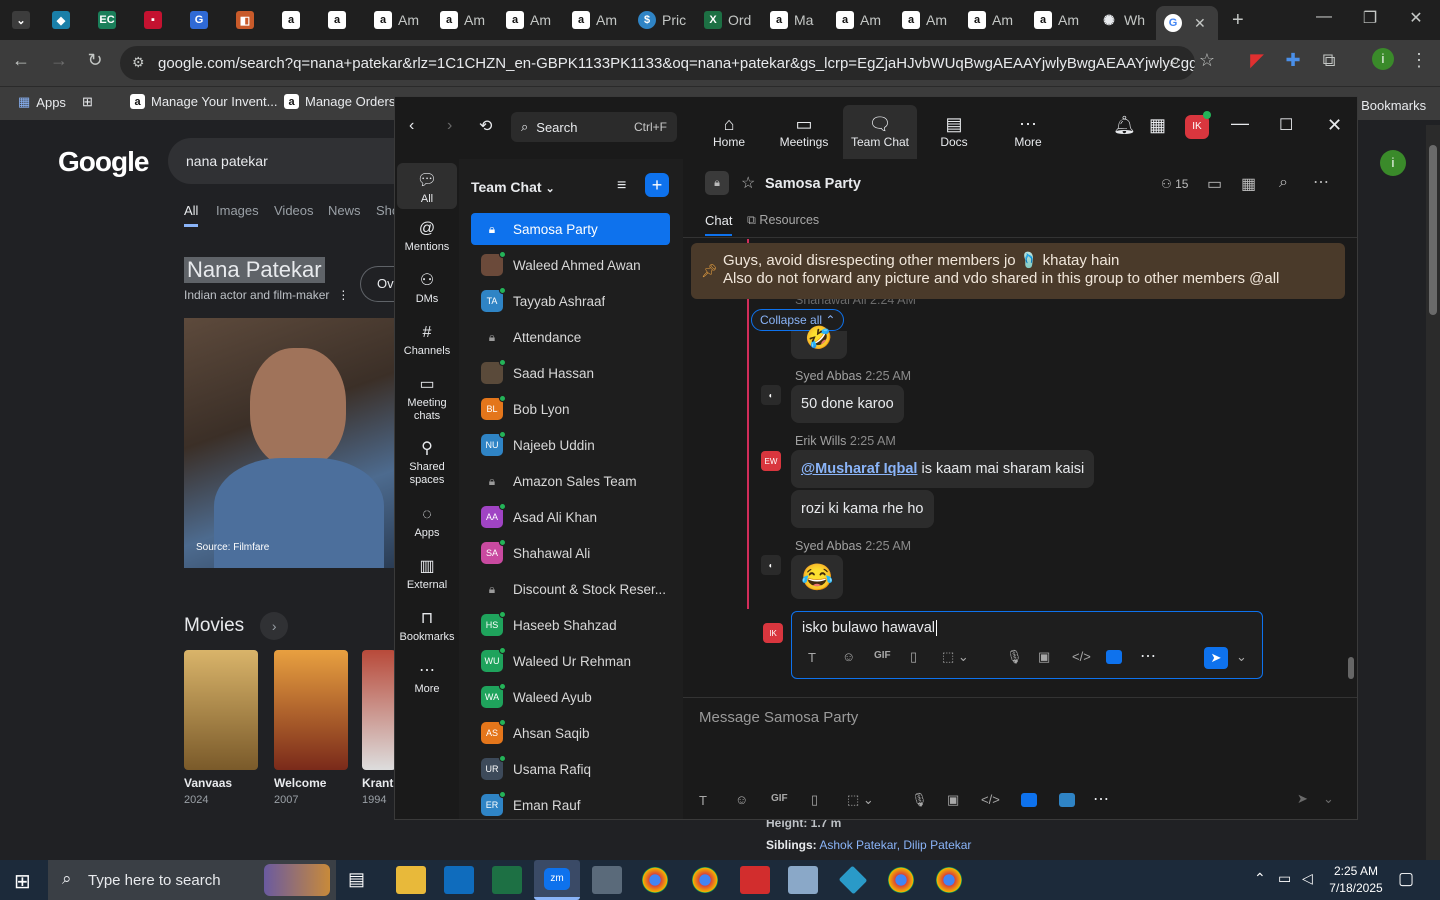 Image resolution: width=1440 pixels, height=900 pixels. I want to click on chat-list-item: UR Usama Rafiq, so click(570, 769).